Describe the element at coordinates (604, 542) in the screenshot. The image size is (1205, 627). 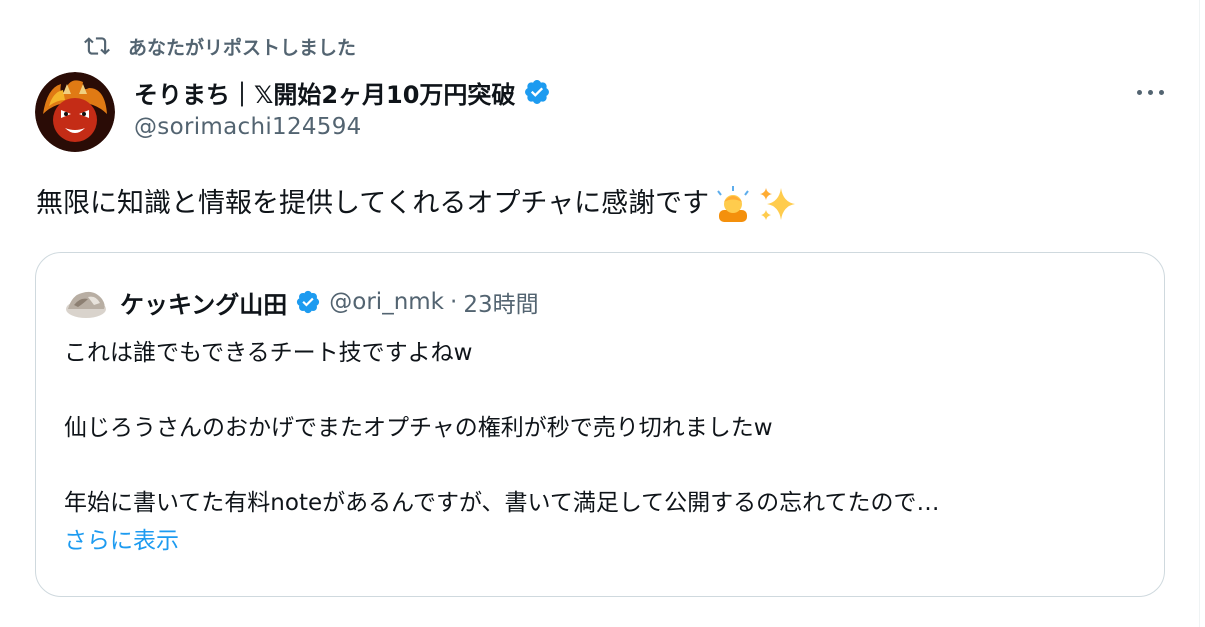
I see `show-more-link: さらに表示` at that location.